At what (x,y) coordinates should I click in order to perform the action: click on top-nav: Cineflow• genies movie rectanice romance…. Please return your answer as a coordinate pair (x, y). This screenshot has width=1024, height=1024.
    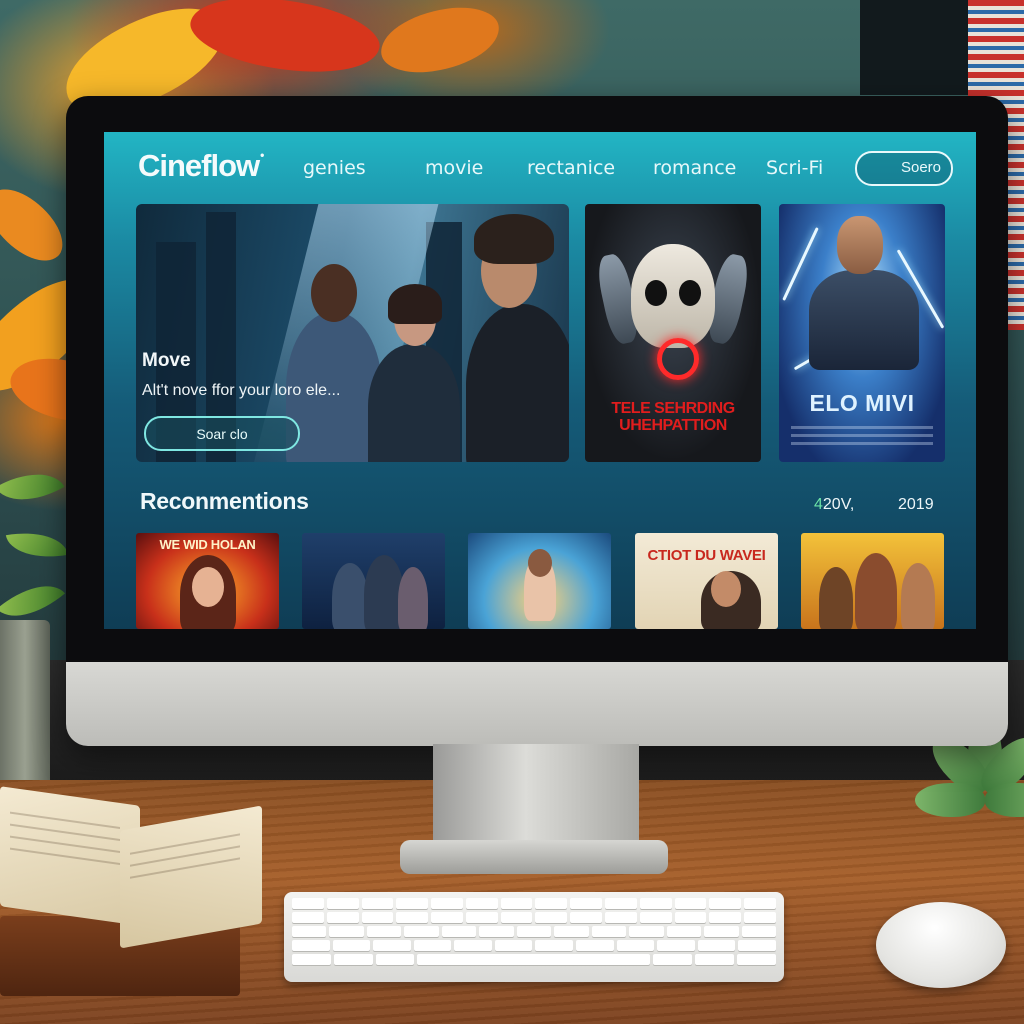
    Looking at the image, I should click on (540, 165).